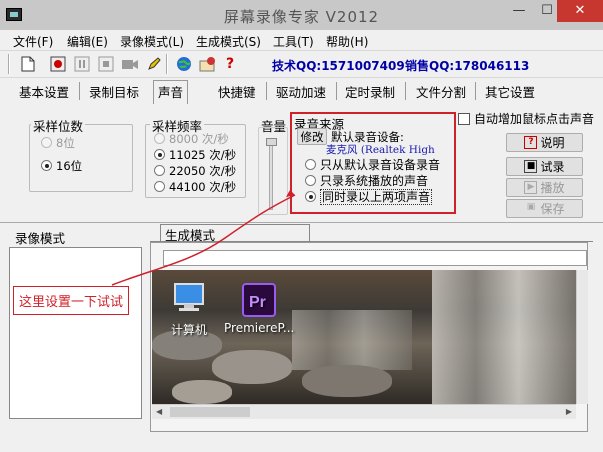 The image size is (603, 452). I want to click on status-bar, so click(301, 442).